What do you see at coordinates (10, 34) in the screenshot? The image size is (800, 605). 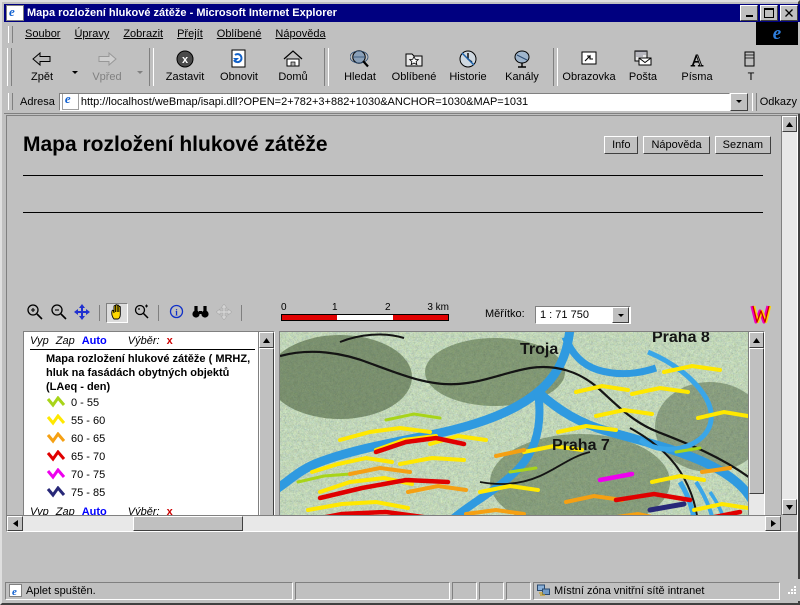 I see `menu-drag-grip` at bounding box center [10, 34].